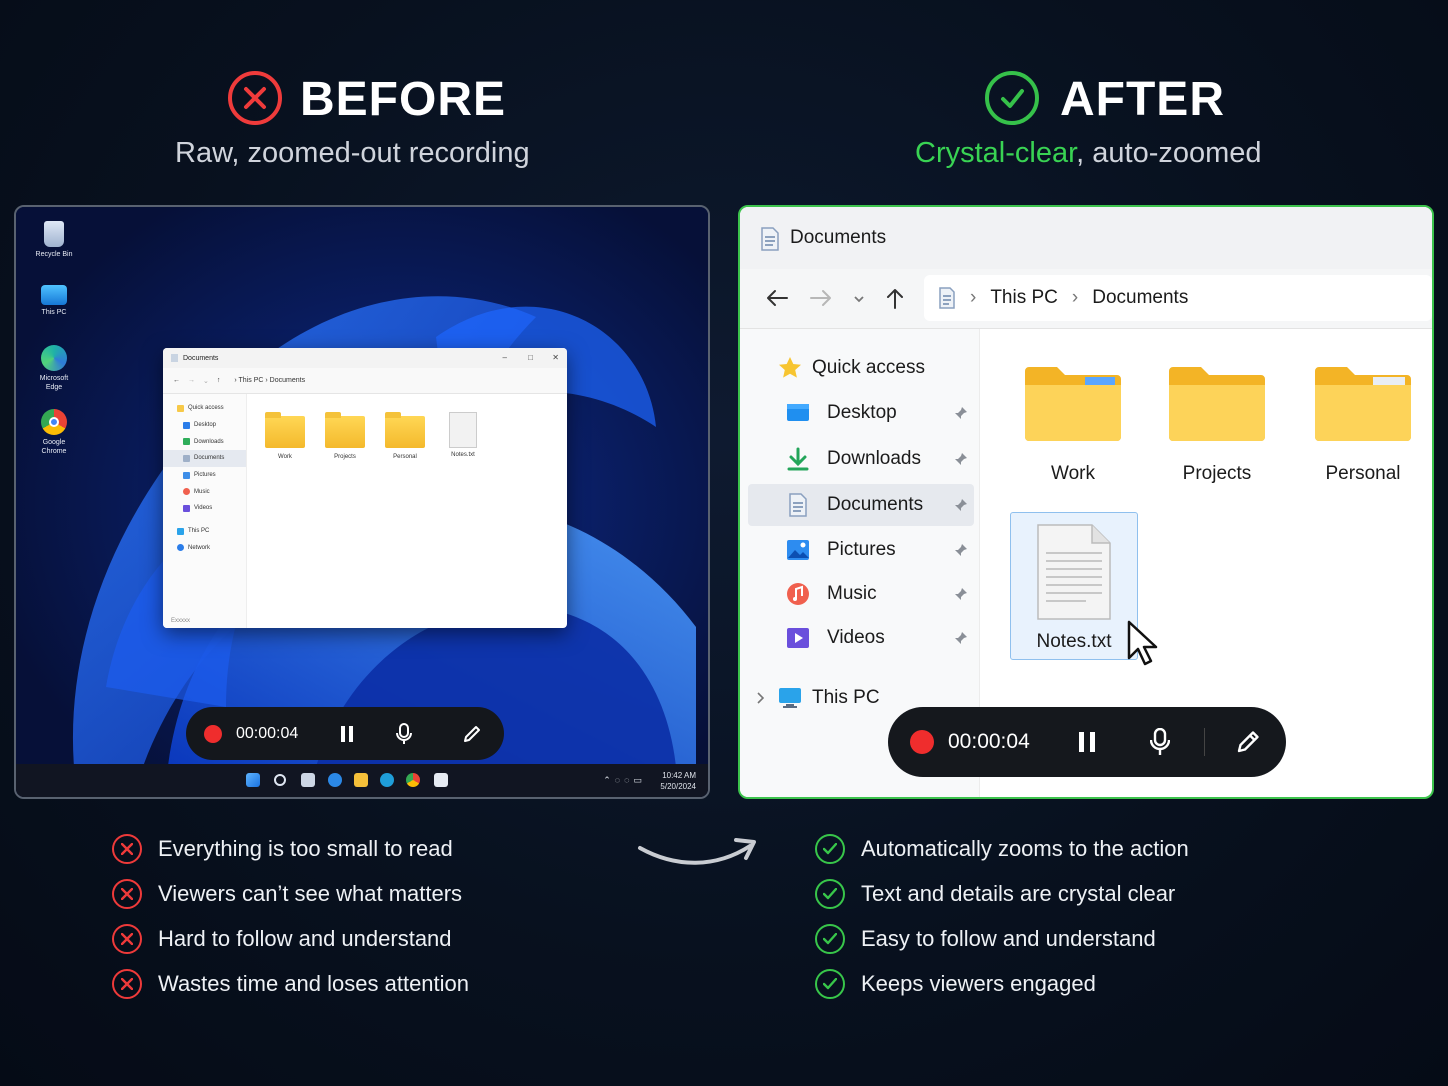  I want to click on before-title: BEFORE, so click(403, 99).